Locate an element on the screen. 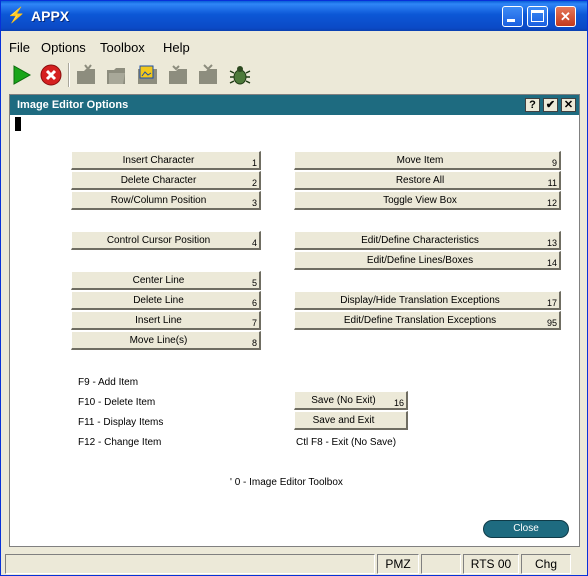  status-mode: PMZ is located at coordinates (398, 564).